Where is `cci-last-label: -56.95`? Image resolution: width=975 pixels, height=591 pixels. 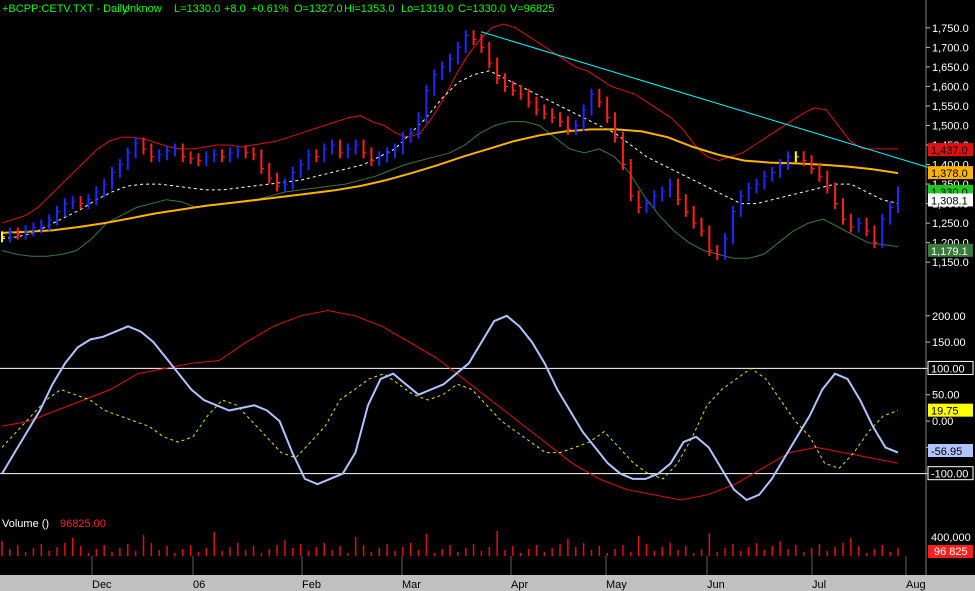
cci-last-label: -56.95 is located at coordinates (946, 452).